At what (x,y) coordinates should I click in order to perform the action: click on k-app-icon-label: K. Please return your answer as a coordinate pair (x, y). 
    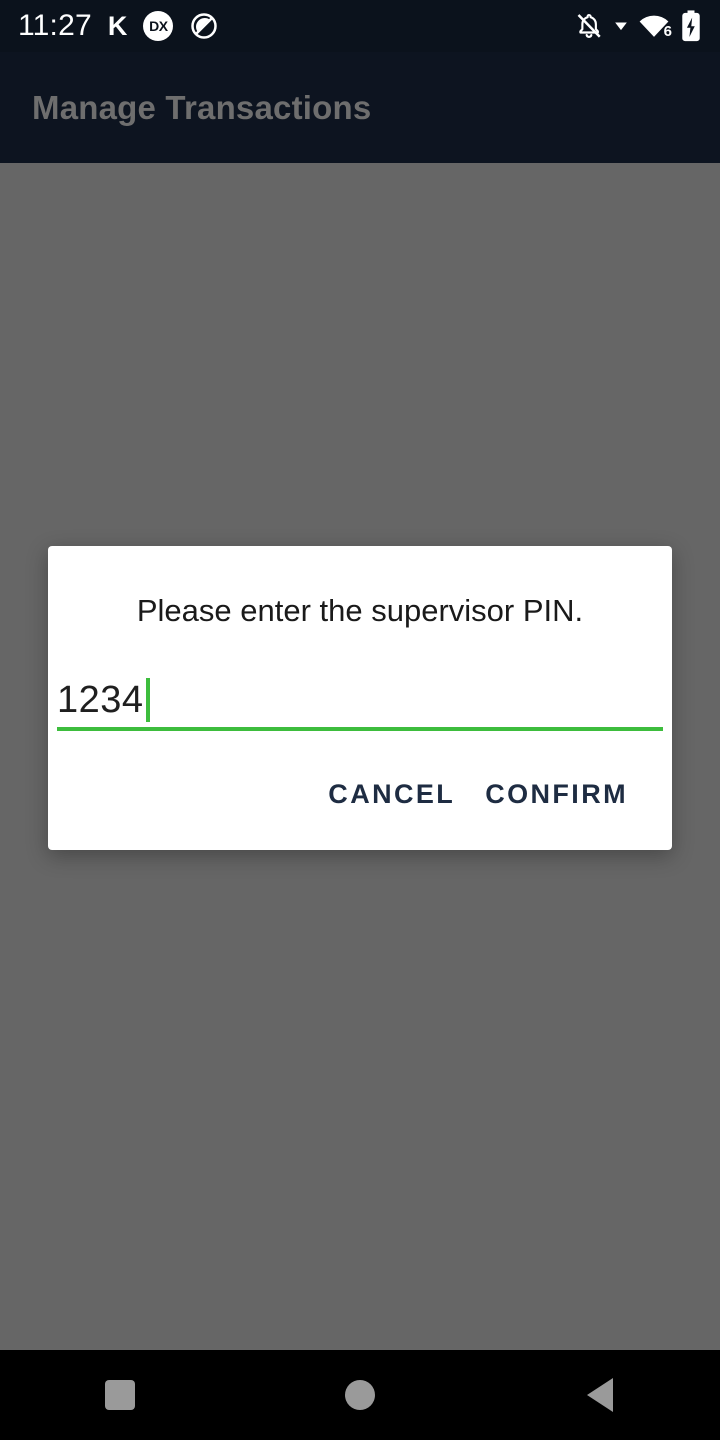
    Looking at the image, I should click on (117, 25).